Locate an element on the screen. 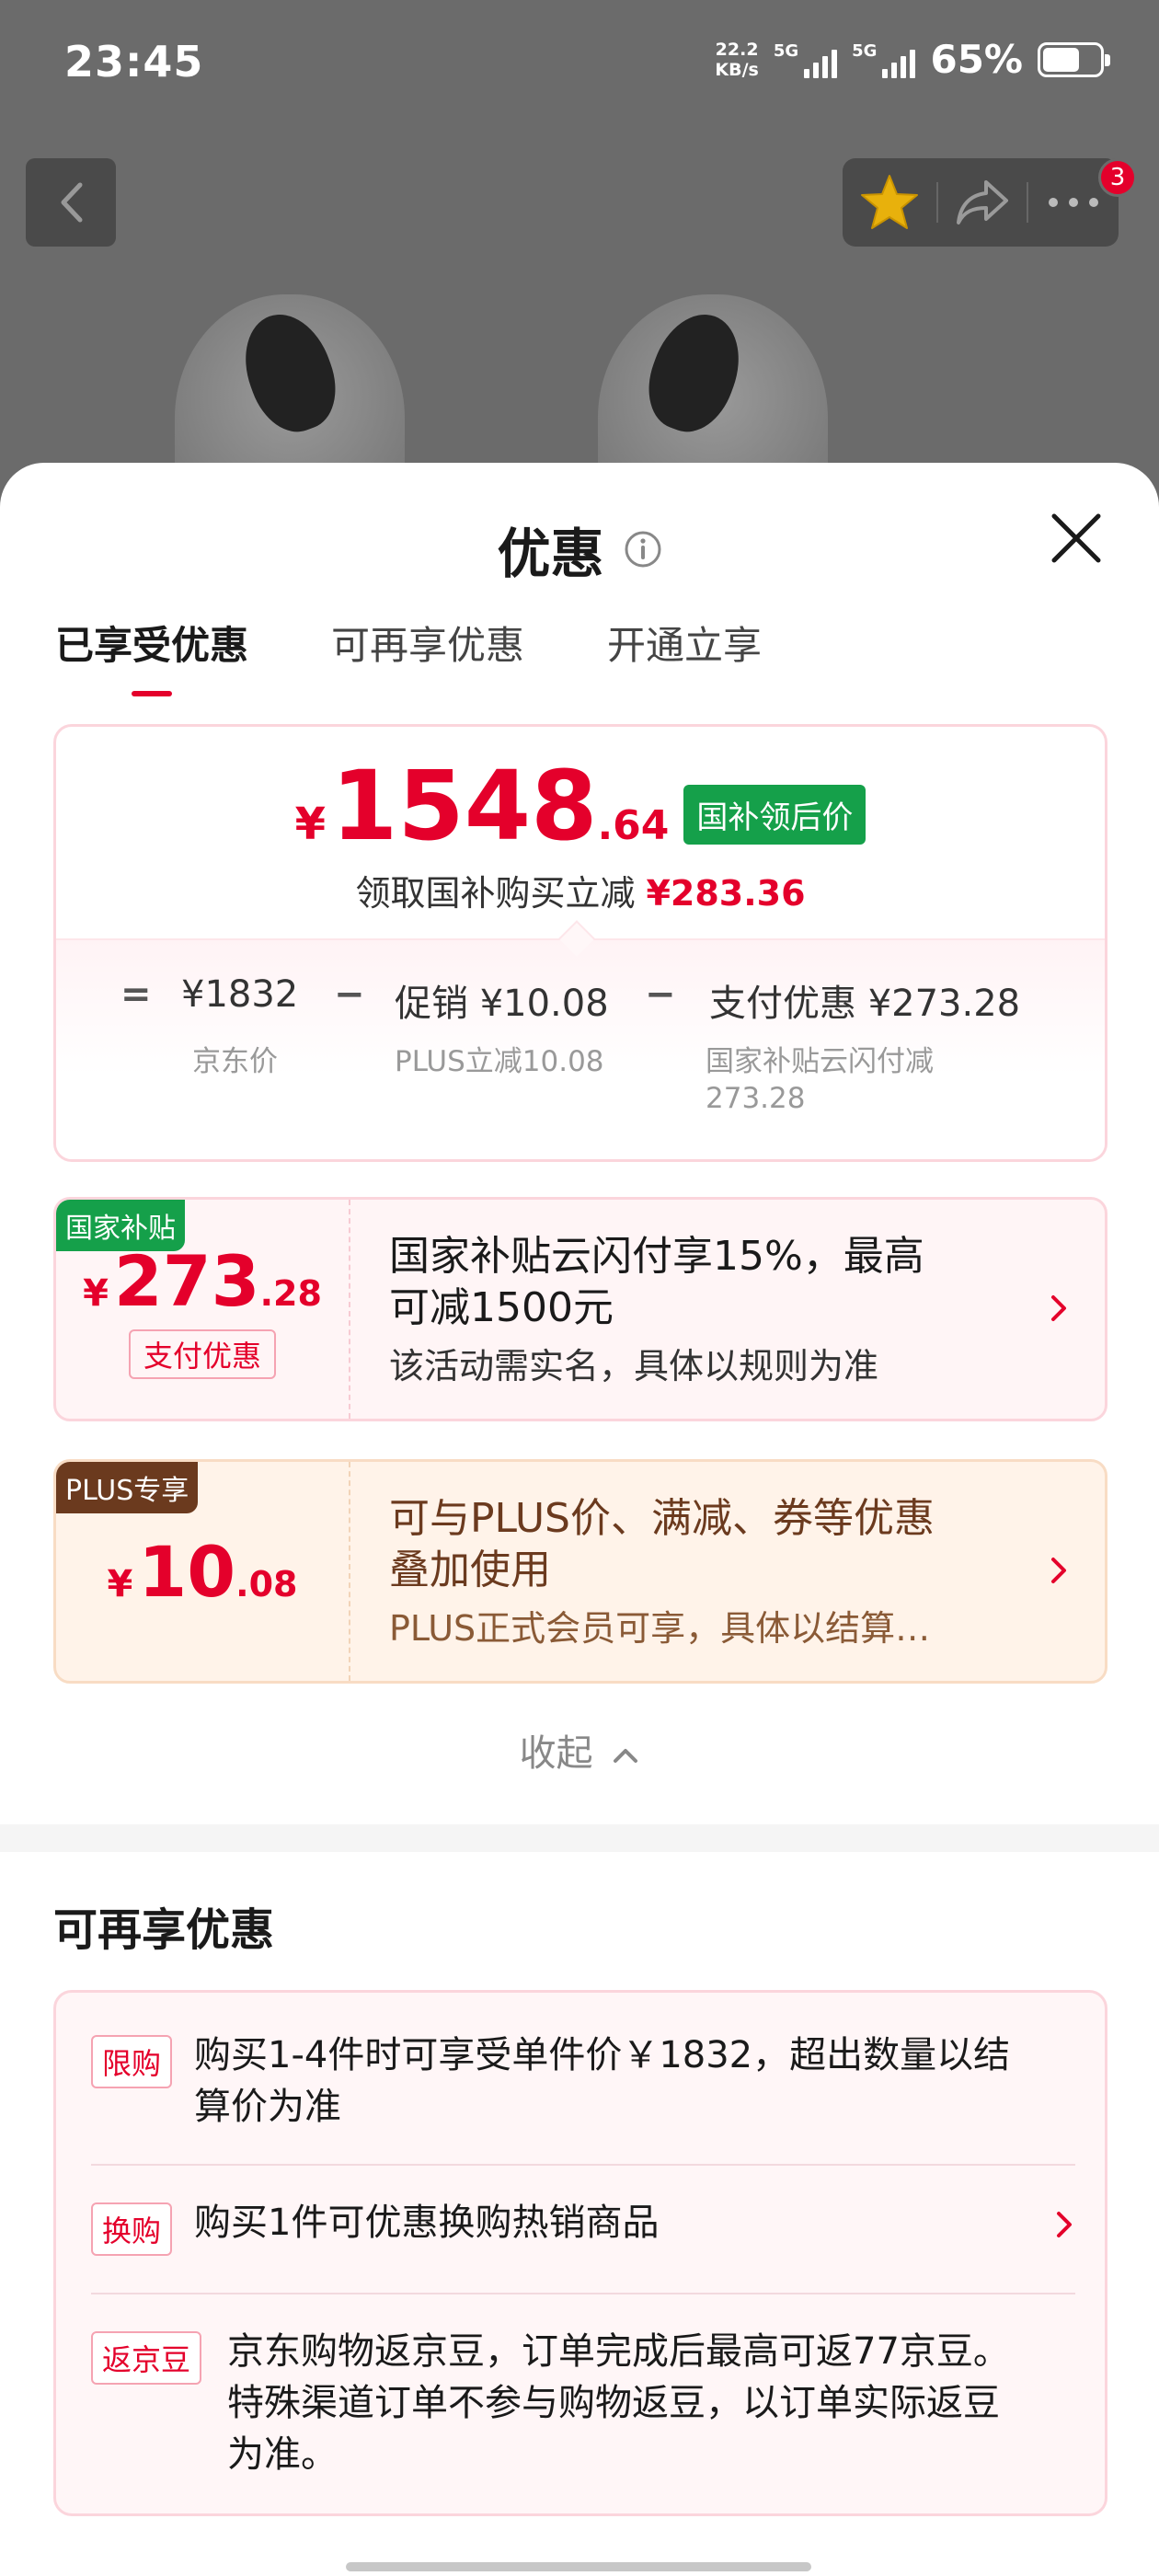 Image resolution: width=1159 pixels, height=2576 pixels. offer-text-line2: 算价为准 is located at coordinates (267, 2107).